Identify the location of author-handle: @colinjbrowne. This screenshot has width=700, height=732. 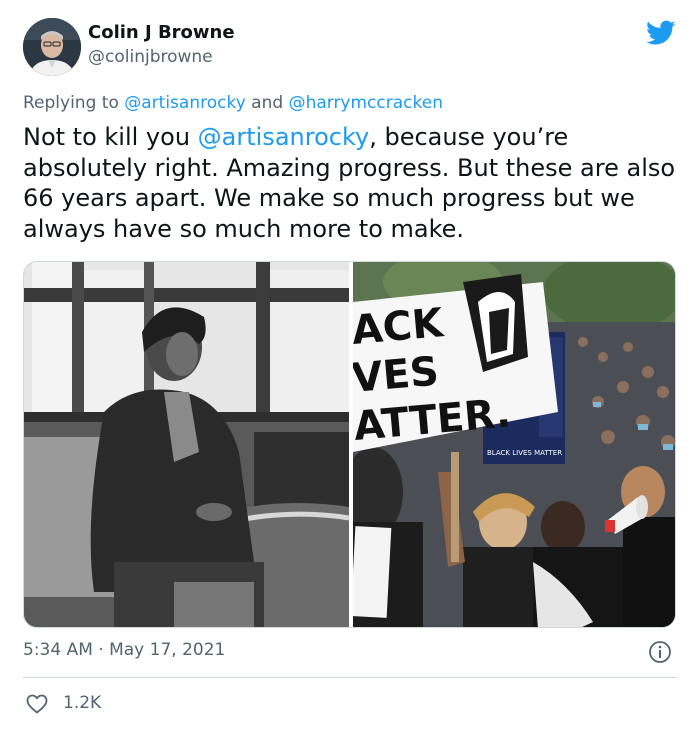
(150, 57).